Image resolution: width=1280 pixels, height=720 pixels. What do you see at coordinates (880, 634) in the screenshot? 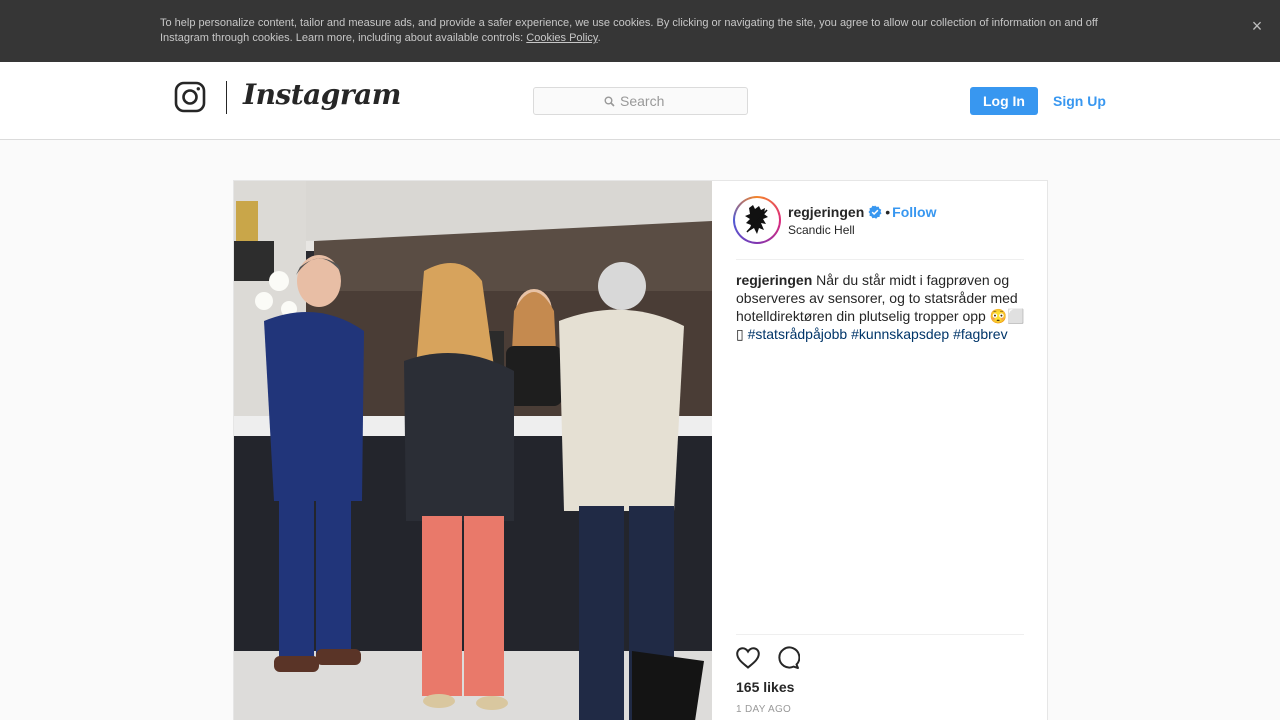
I see `actions-divider` at bounding box center [880, 634].